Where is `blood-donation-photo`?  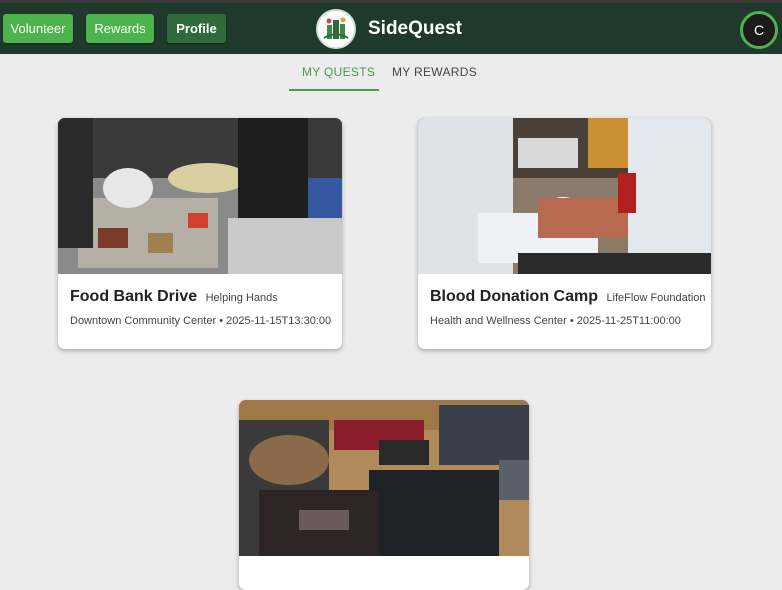 blood-donation-photo is located at coordinates (564, 196).